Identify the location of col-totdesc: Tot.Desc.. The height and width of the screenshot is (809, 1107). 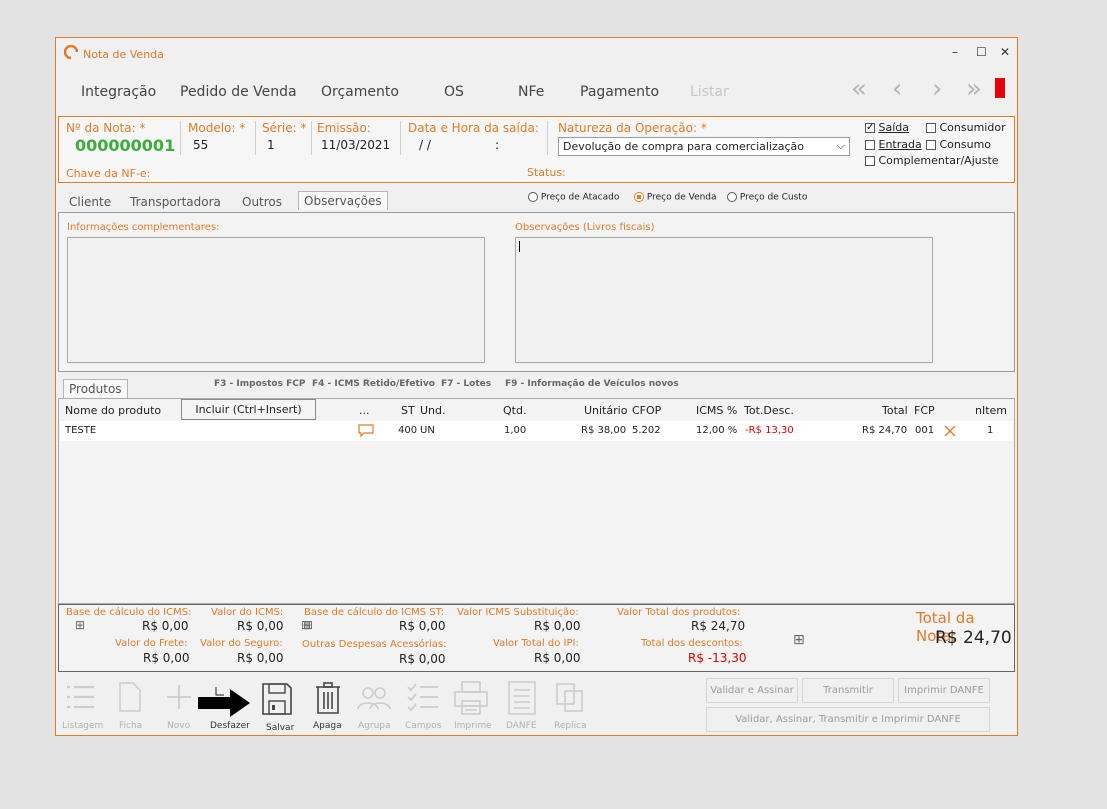
(769, 410).